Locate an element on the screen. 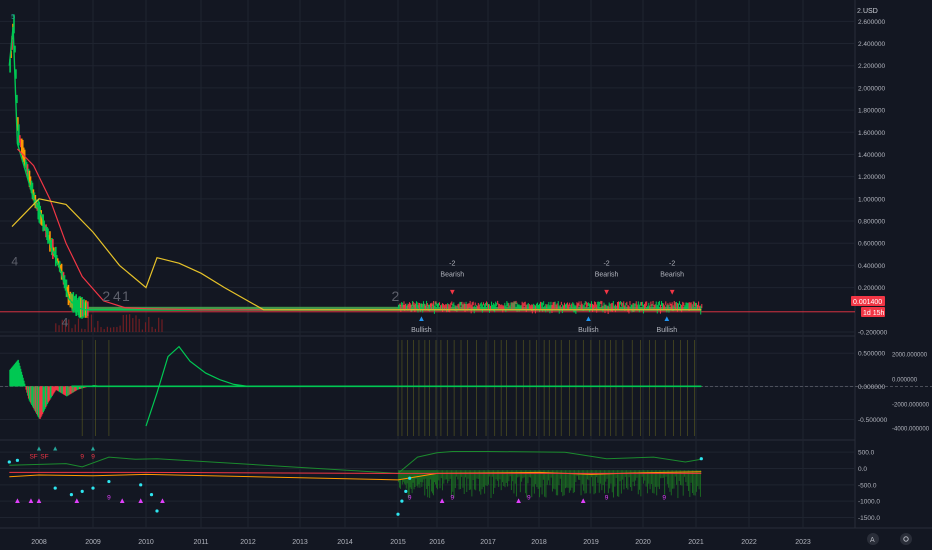 Image resolution: width=932 pixels, height=550 pixels. price-tick-label: 1.800000 is located at coordinates (871, 111).